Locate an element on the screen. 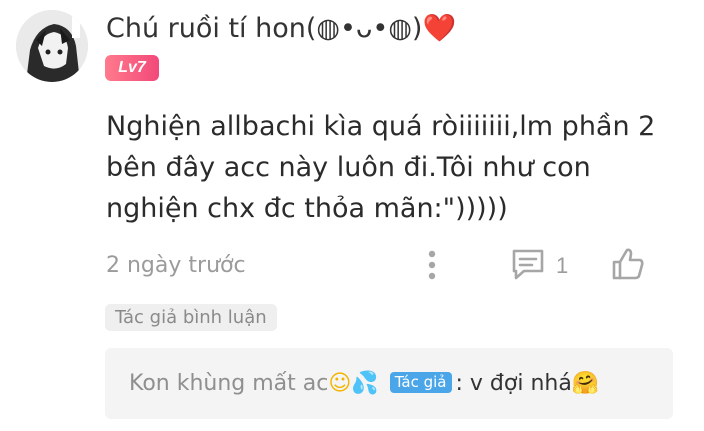 The height and width of the screenshot is (431, 704). avatar-image is located at coordinates (52, 46).